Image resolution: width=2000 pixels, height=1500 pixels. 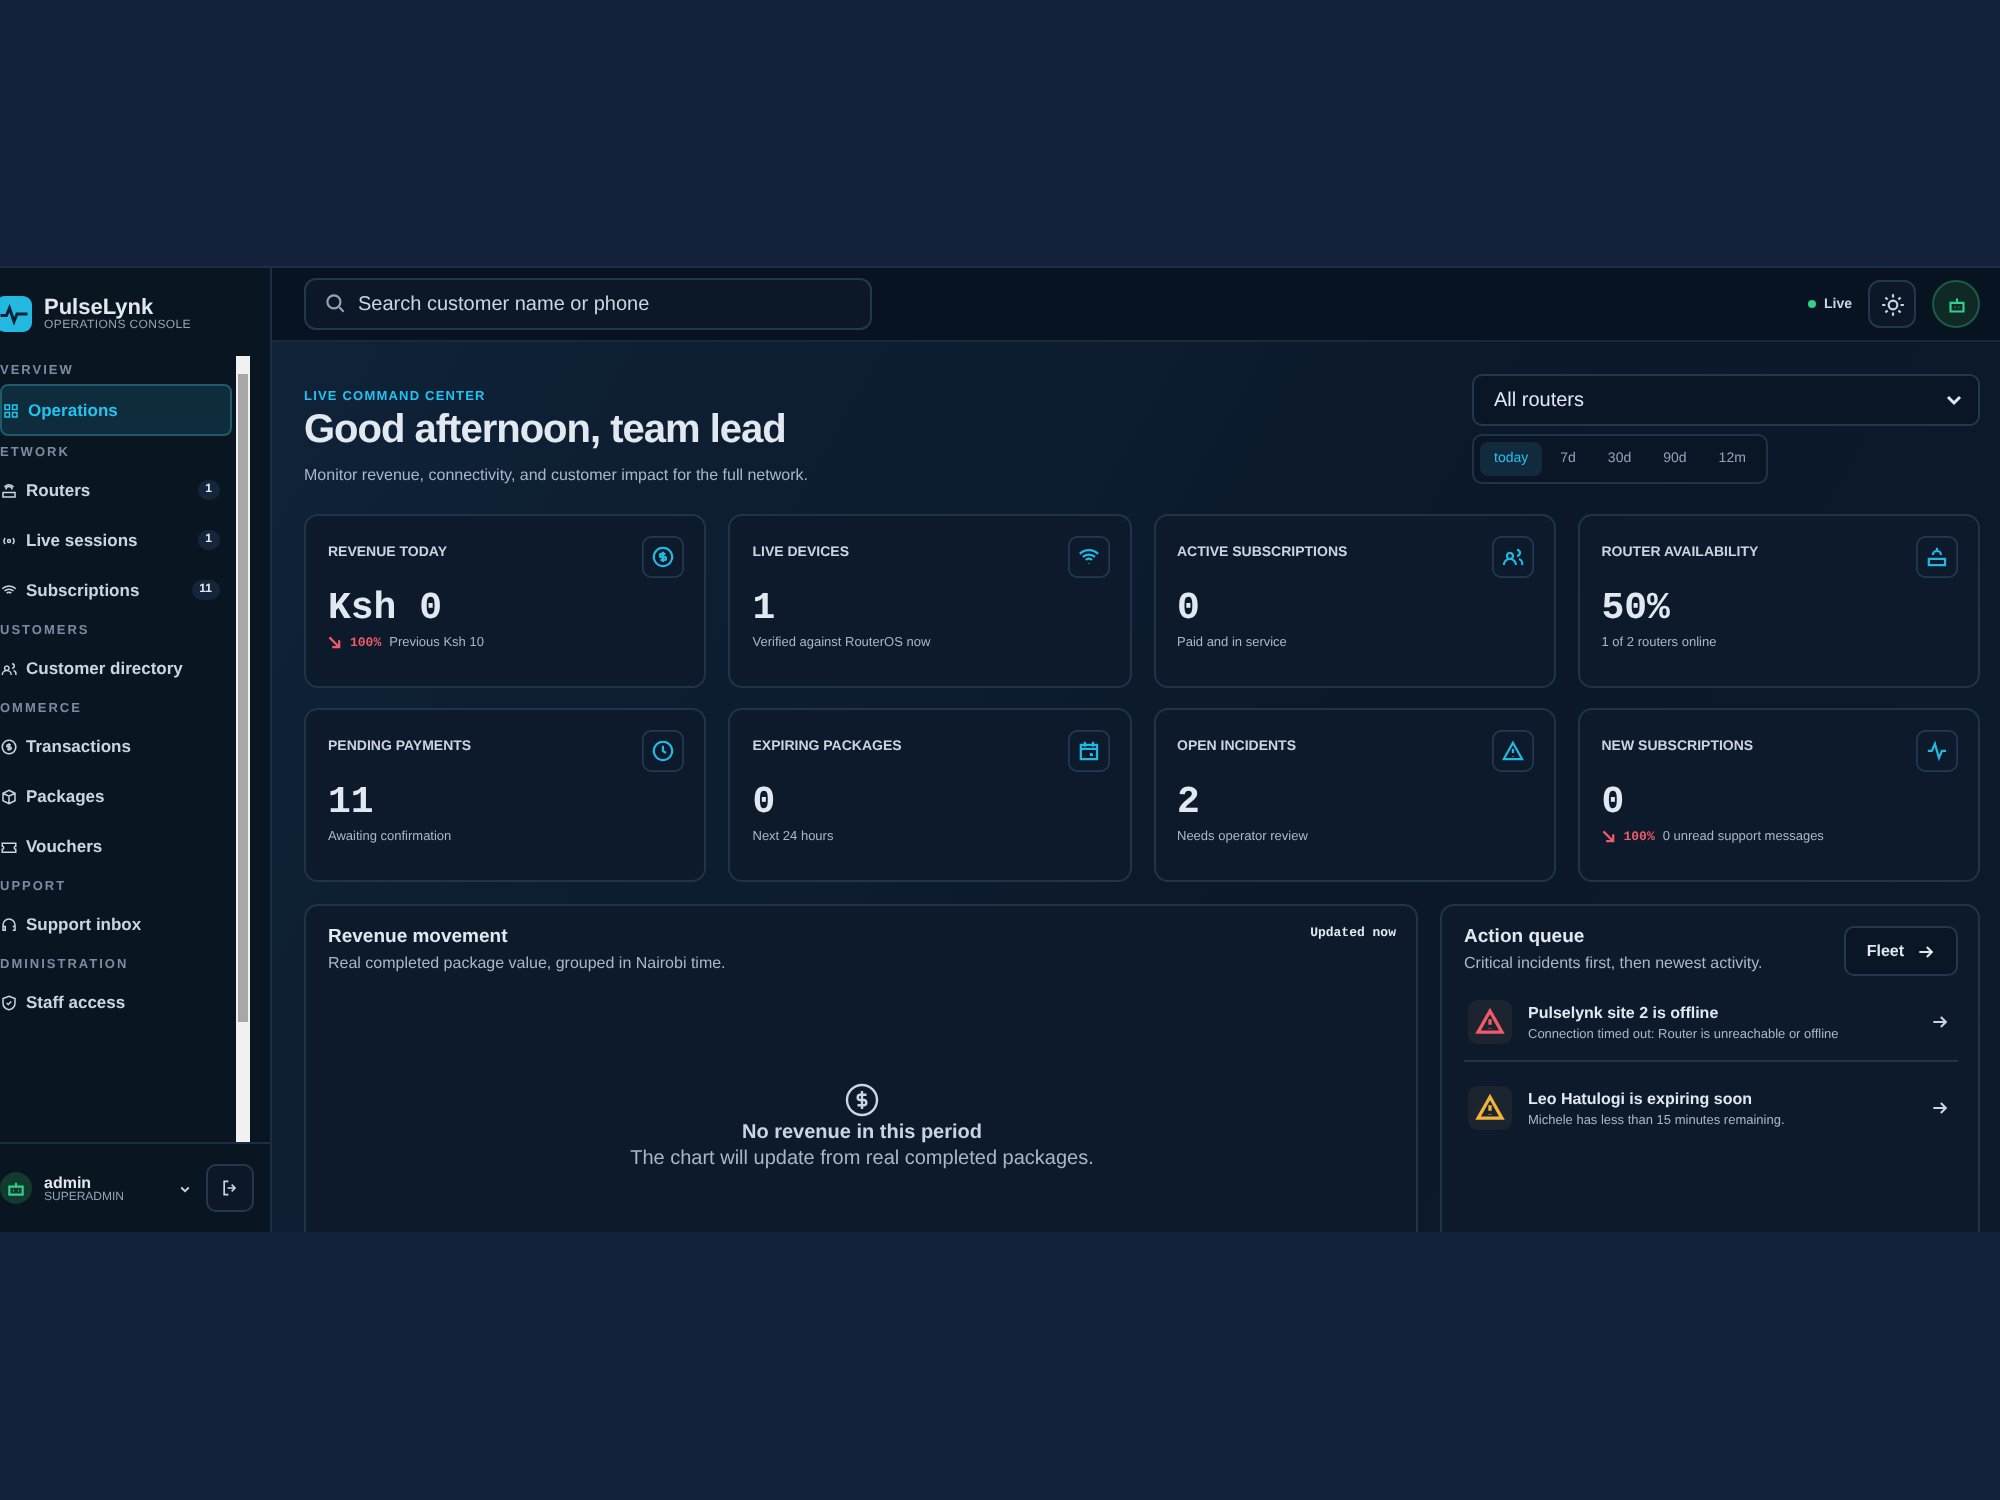 What do you see at coordinates (335, 303) in the screenshot?
I see `search-icon` at bounding box center [335, 303].